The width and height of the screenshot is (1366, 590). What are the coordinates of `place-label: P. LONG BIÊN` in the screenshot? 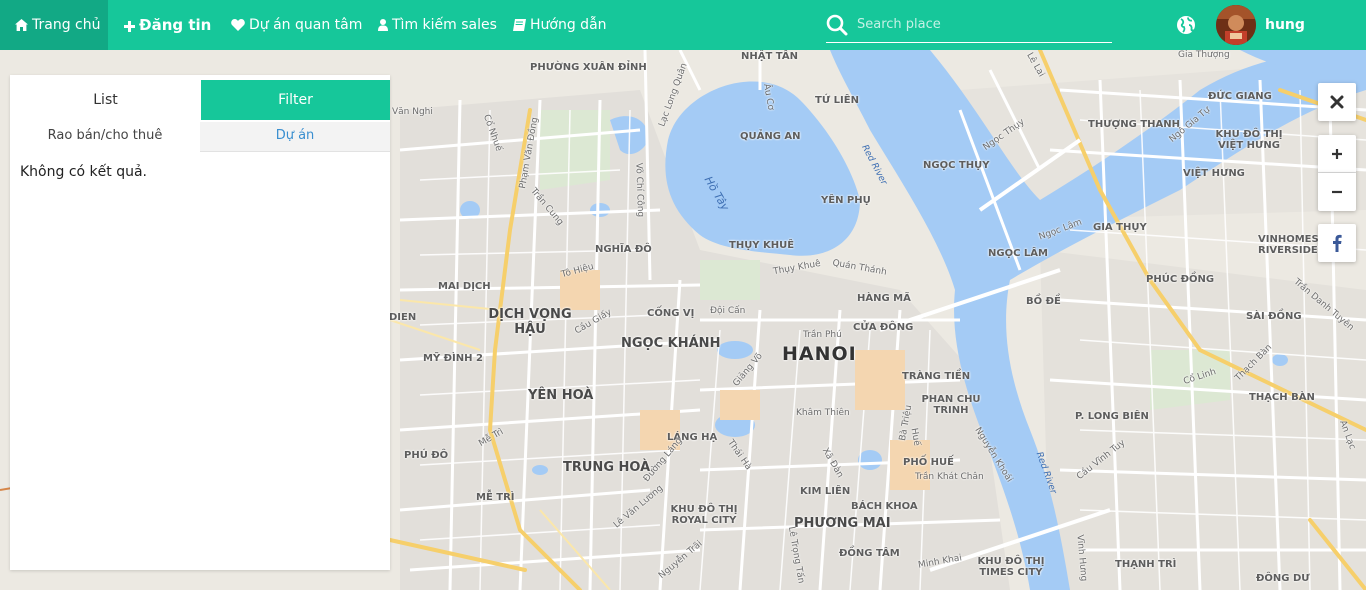 It's located at (1112, 416).